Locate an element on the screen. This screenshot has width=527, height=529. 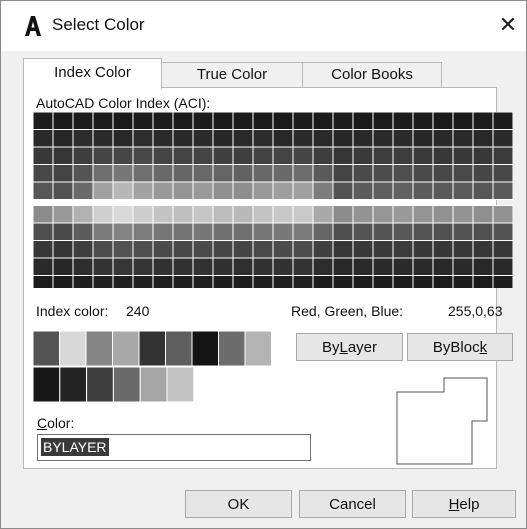
bylayer-button: ByLayer is located at coordinates (349, 347).